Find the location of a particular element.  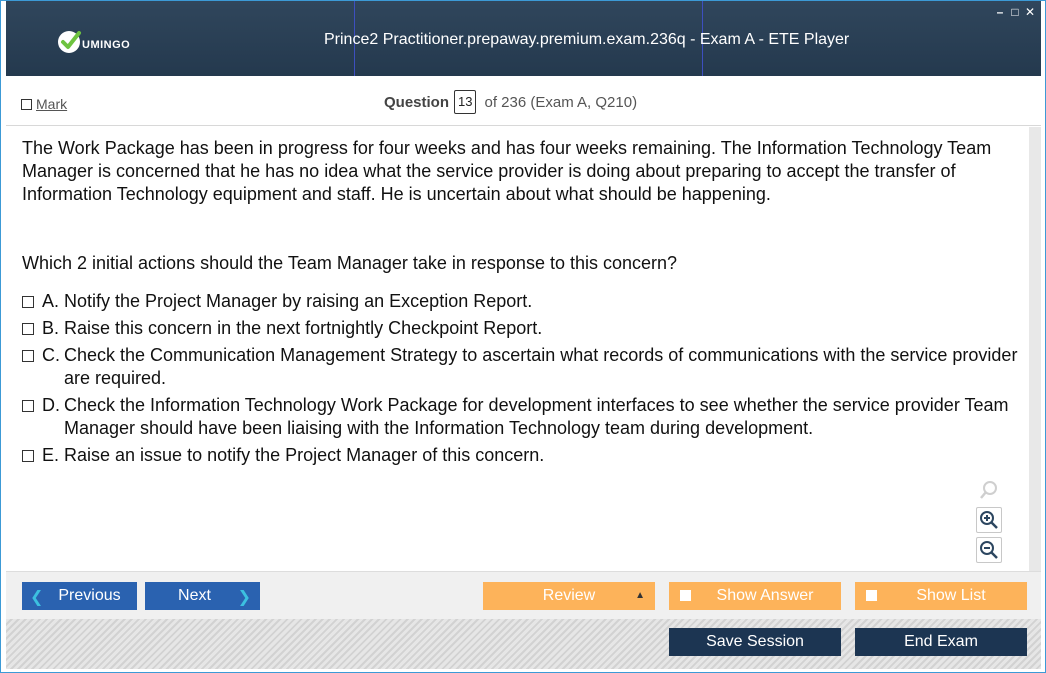

option-letter: D. is located at coordinates (51, 405).